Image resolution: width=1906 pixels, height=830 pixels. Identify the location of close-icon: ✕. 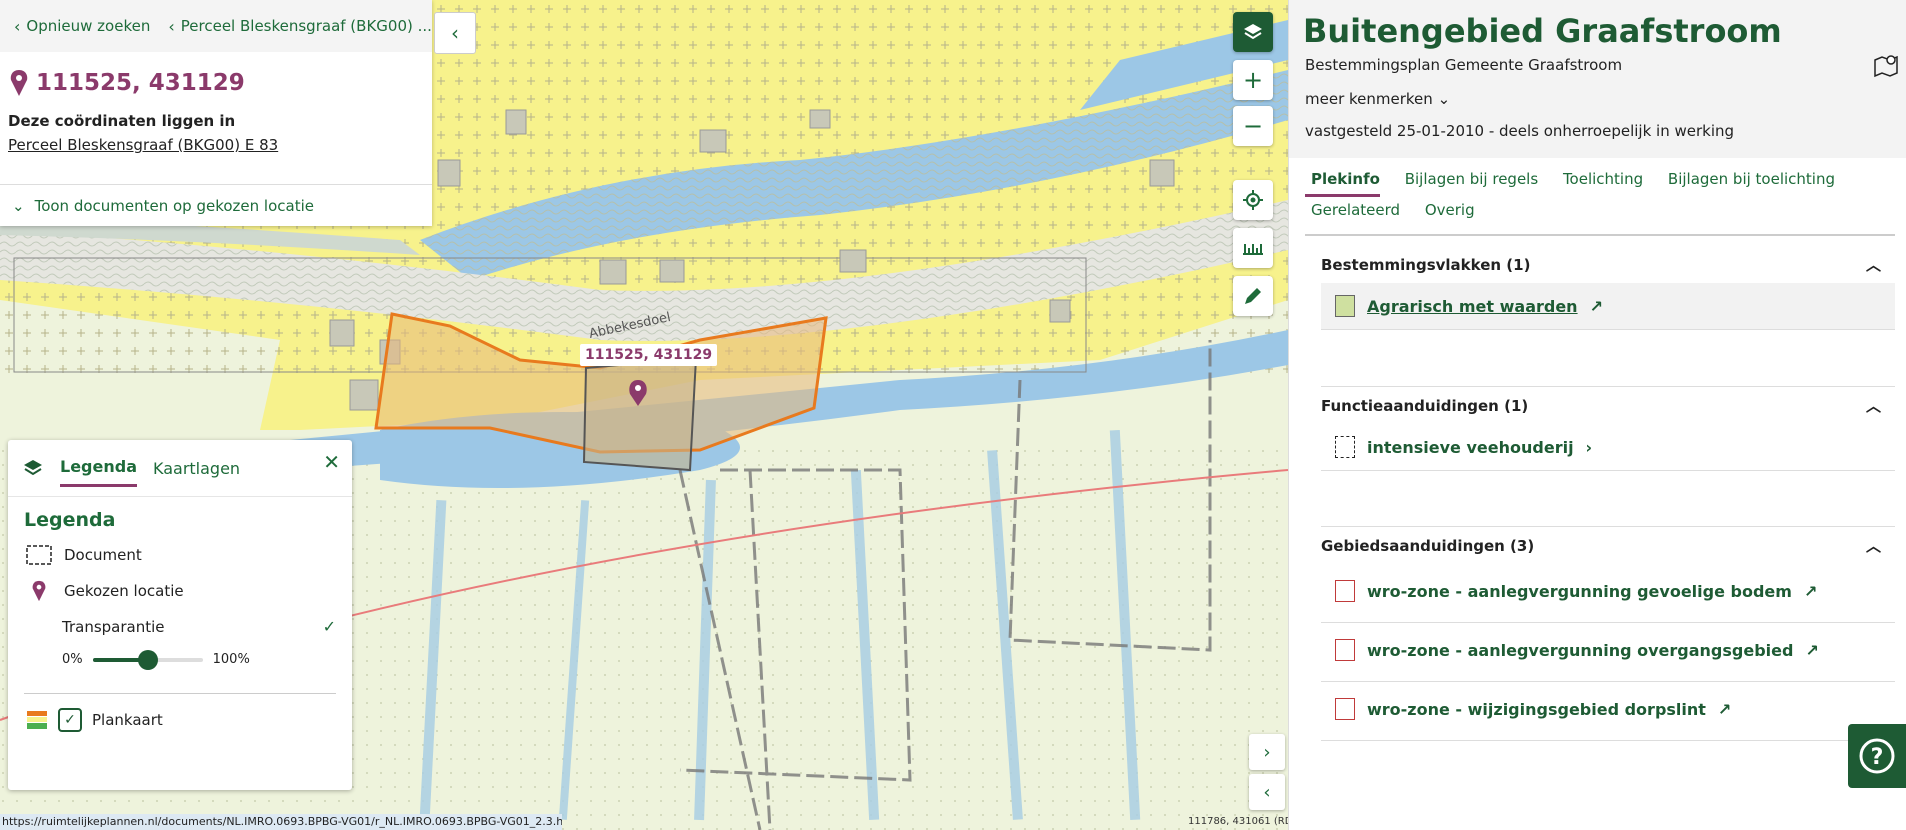
(331, 462).